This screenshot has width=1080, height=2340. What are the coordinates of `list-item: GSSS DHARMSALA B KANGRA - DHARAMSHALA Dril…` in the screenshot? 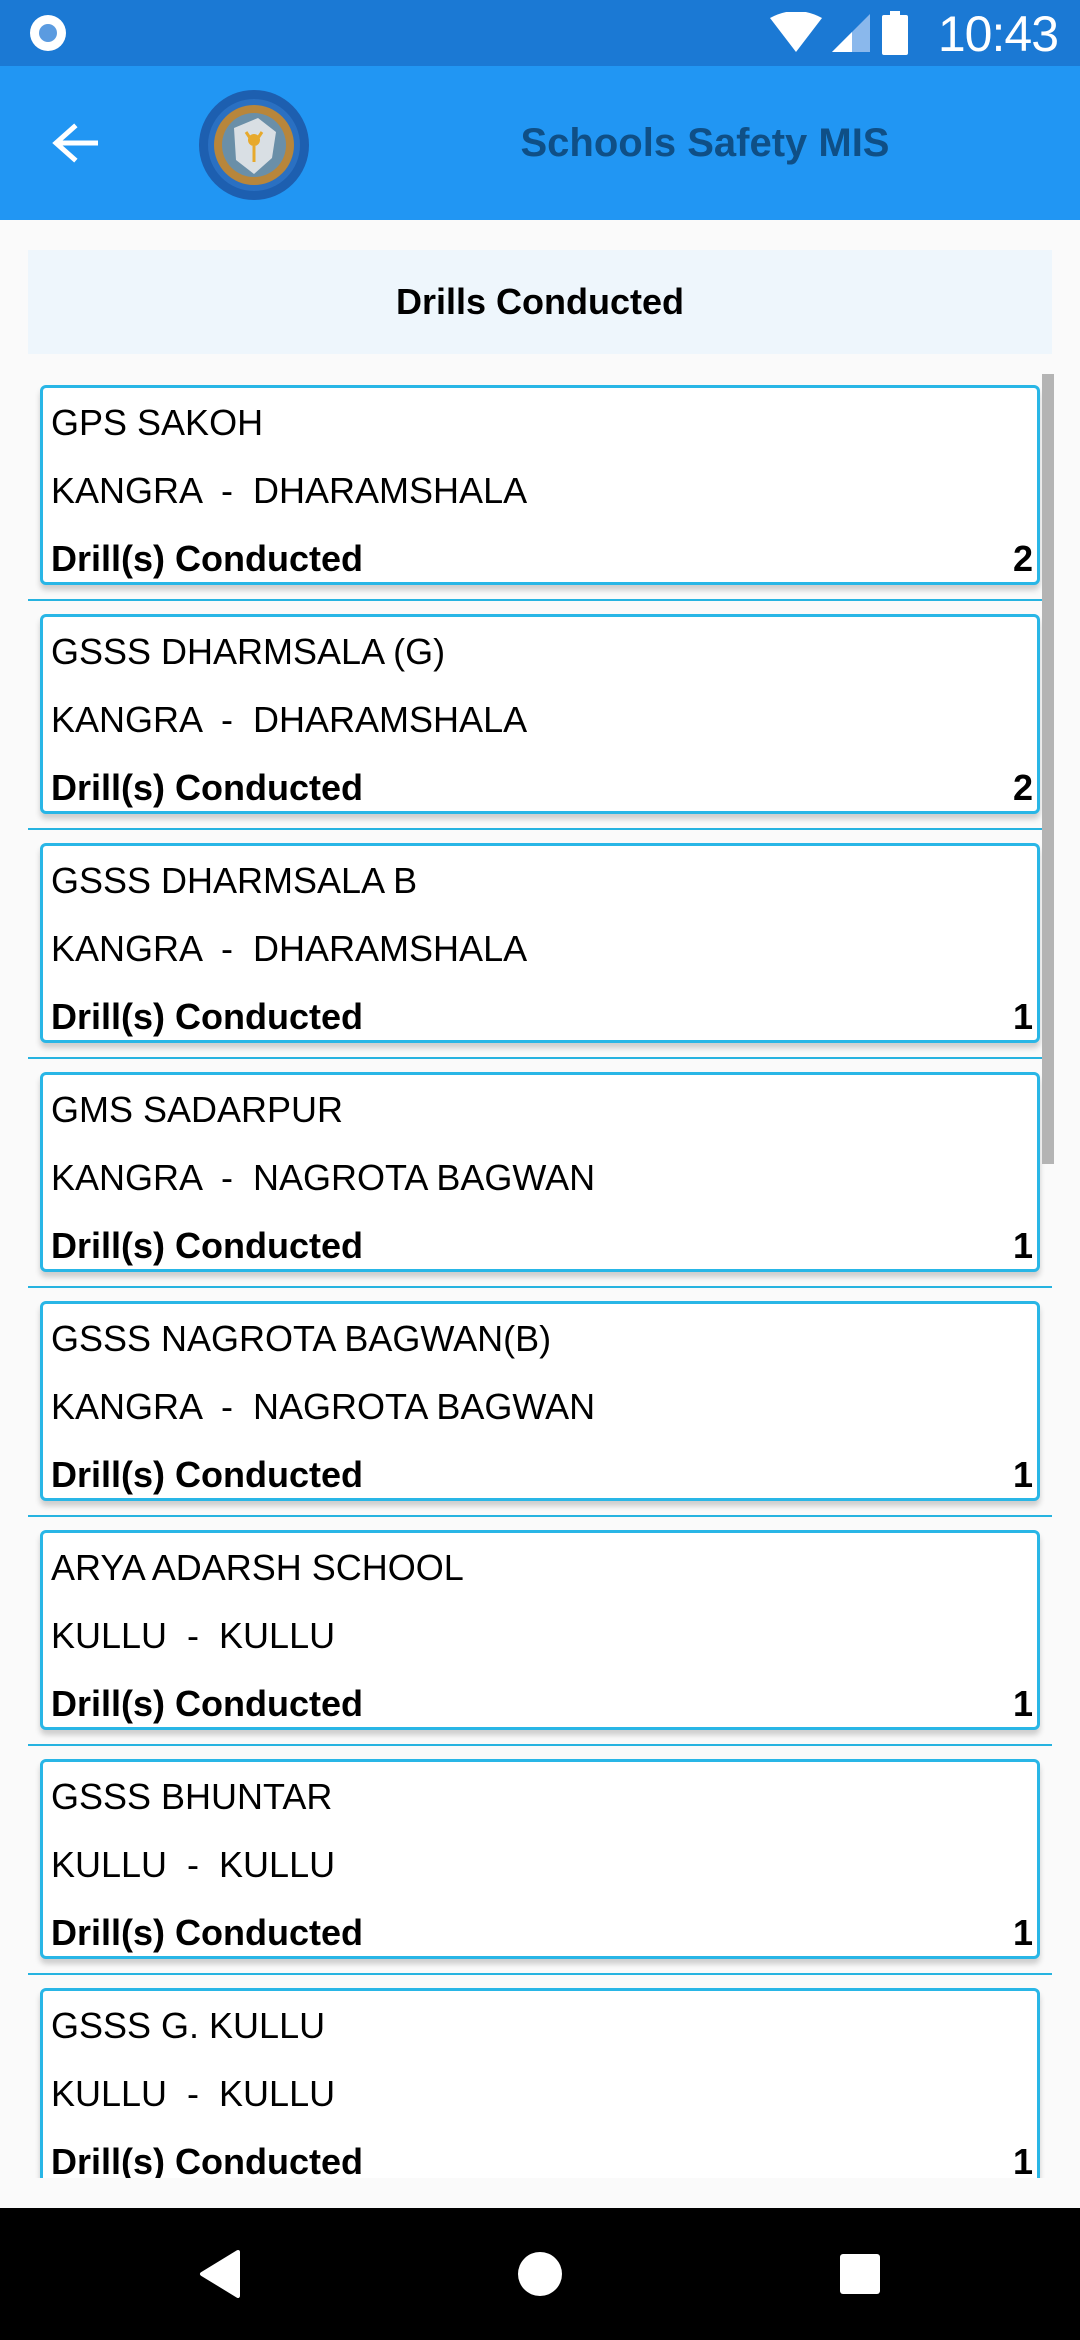 It's located at (540, 944).